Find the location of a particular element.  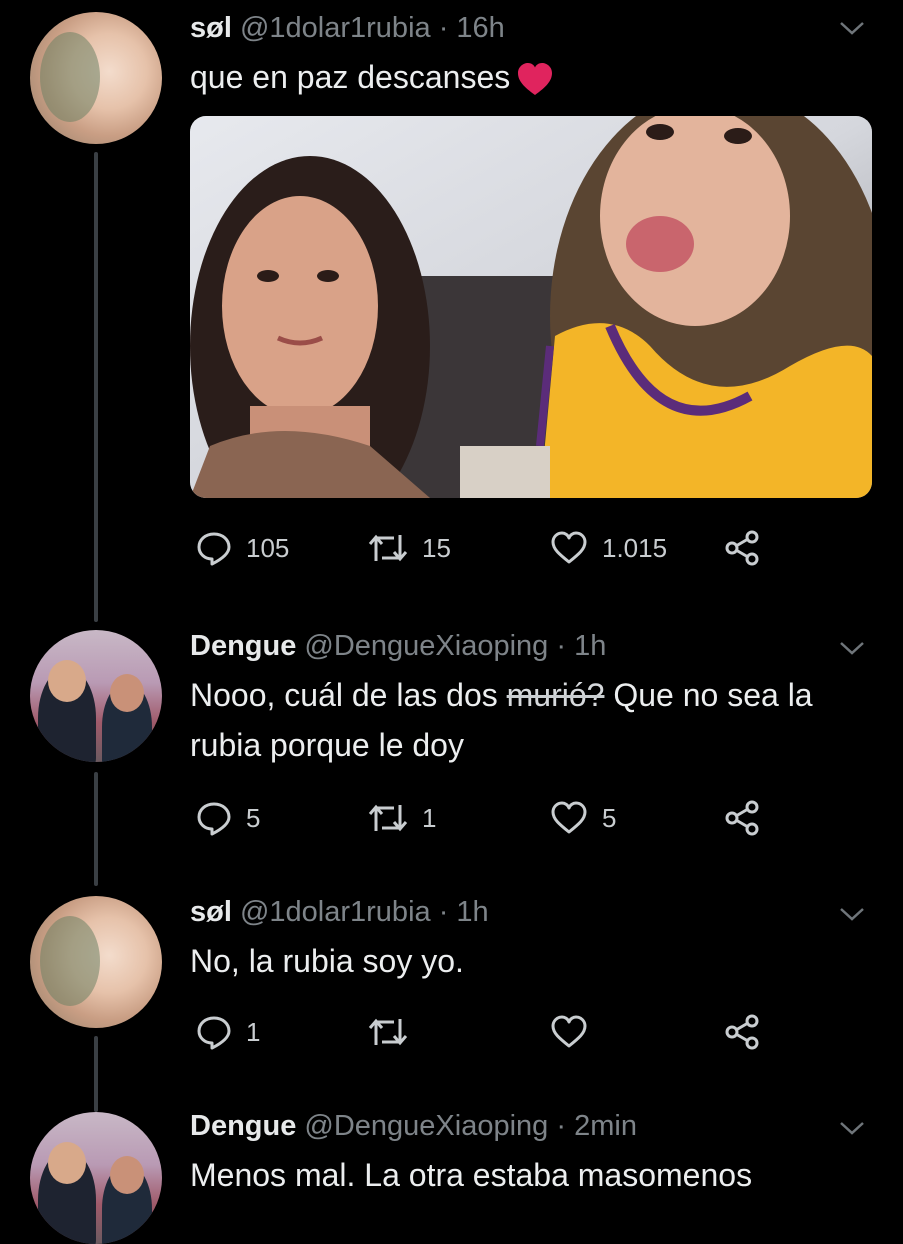

heart-emoji is located at coordinates (535, 78).